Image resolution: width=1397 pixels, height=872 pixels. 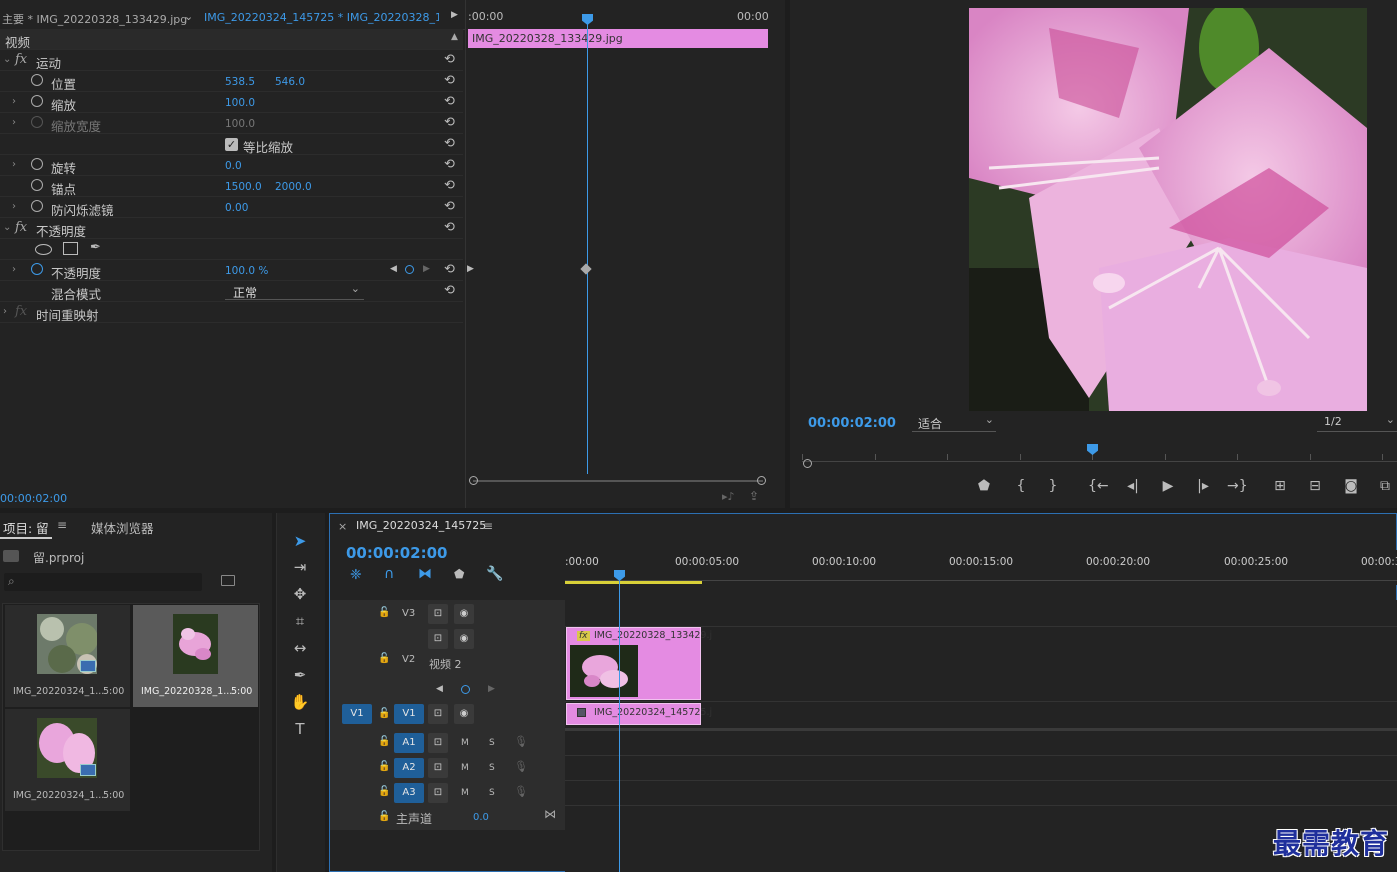 What do you see at coordinates (300, 567) in the screenshot?
I see `track-select-tool-icon: ⇥` at bounding box center [300, 567].